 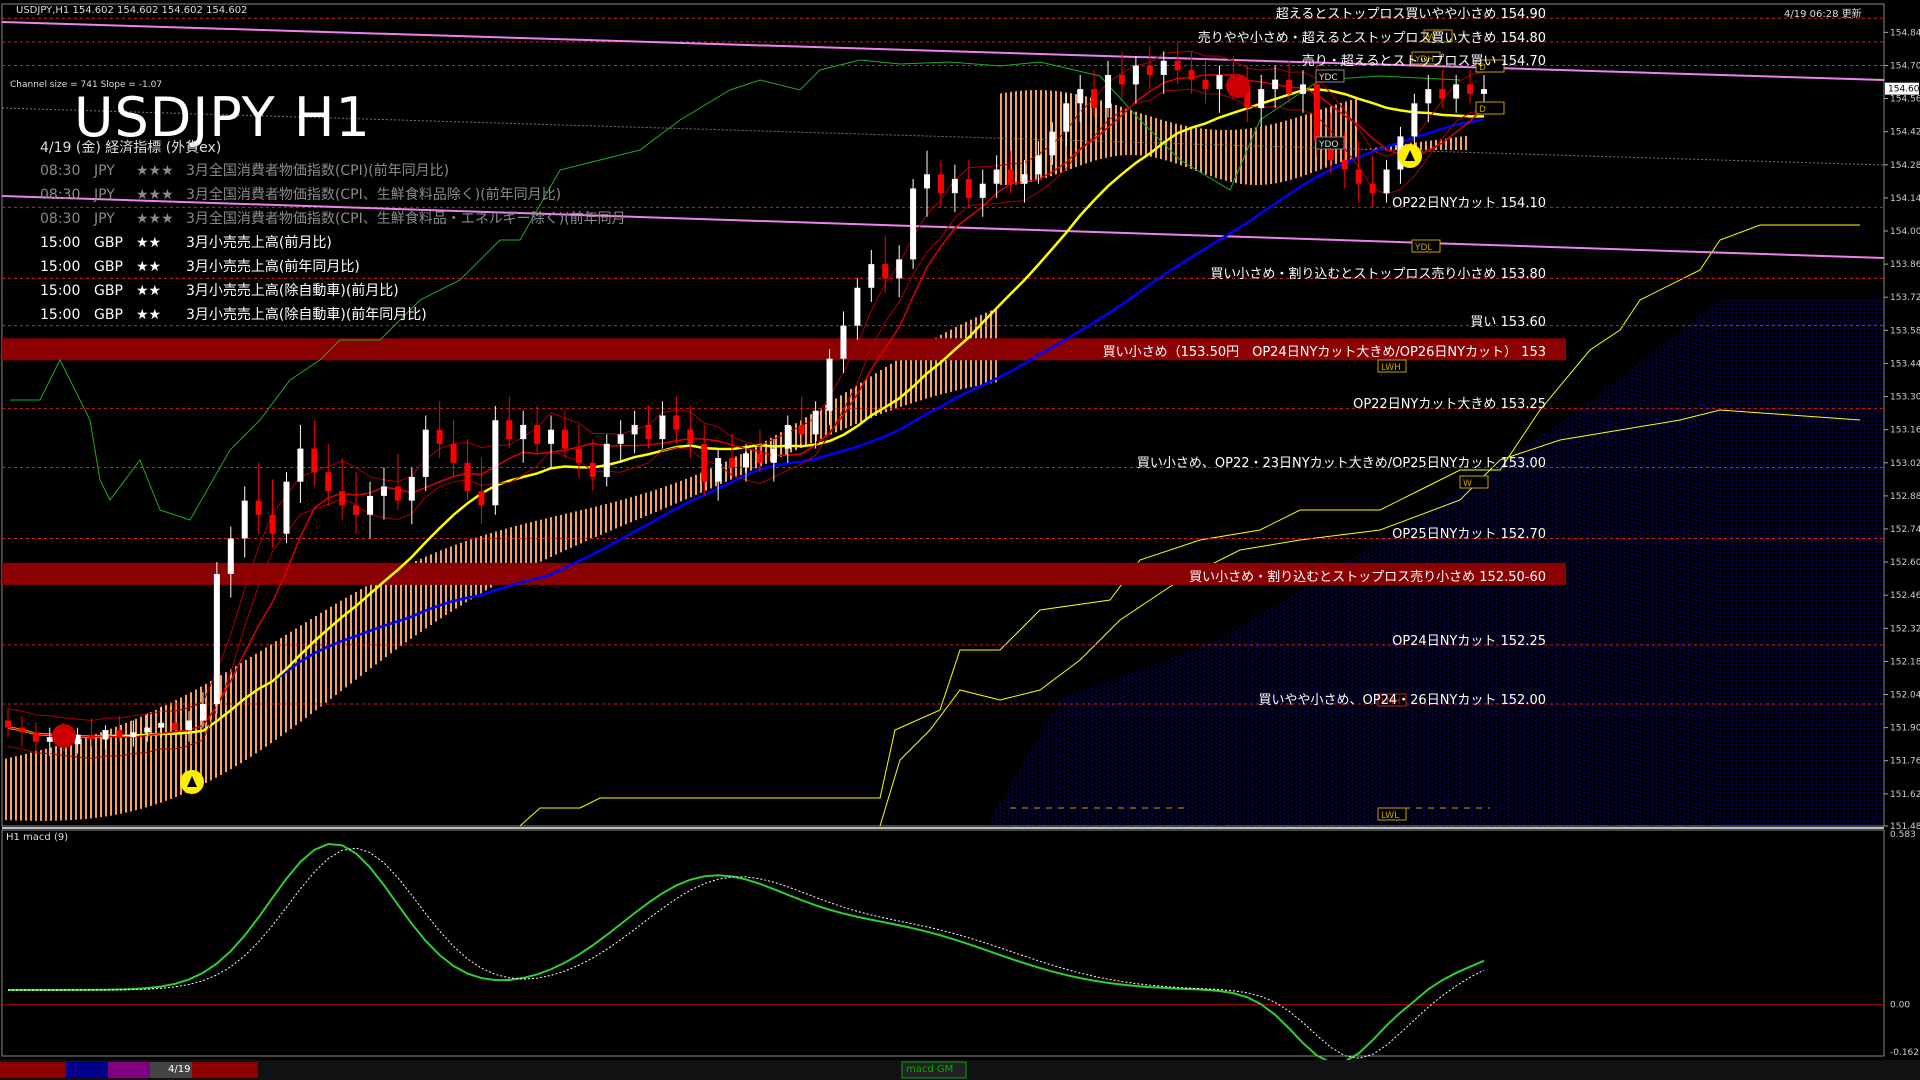 What do you see at coordinates (131, 148) in the screenshot?
I see `events-heading: 4/19 (金) 経済指標 (外貨ex)` at bounding box center [131, 148].